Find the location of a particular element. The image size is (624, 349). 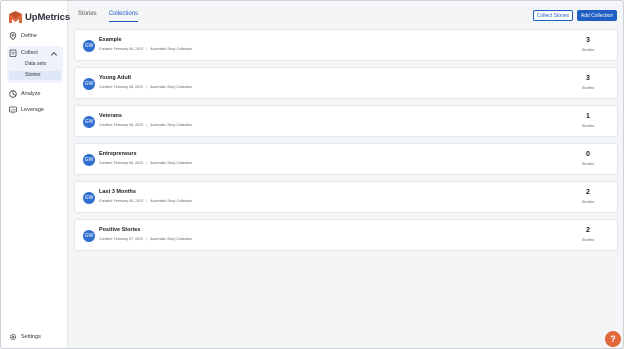

clipboard-icon is located at coordinates (13, 53).